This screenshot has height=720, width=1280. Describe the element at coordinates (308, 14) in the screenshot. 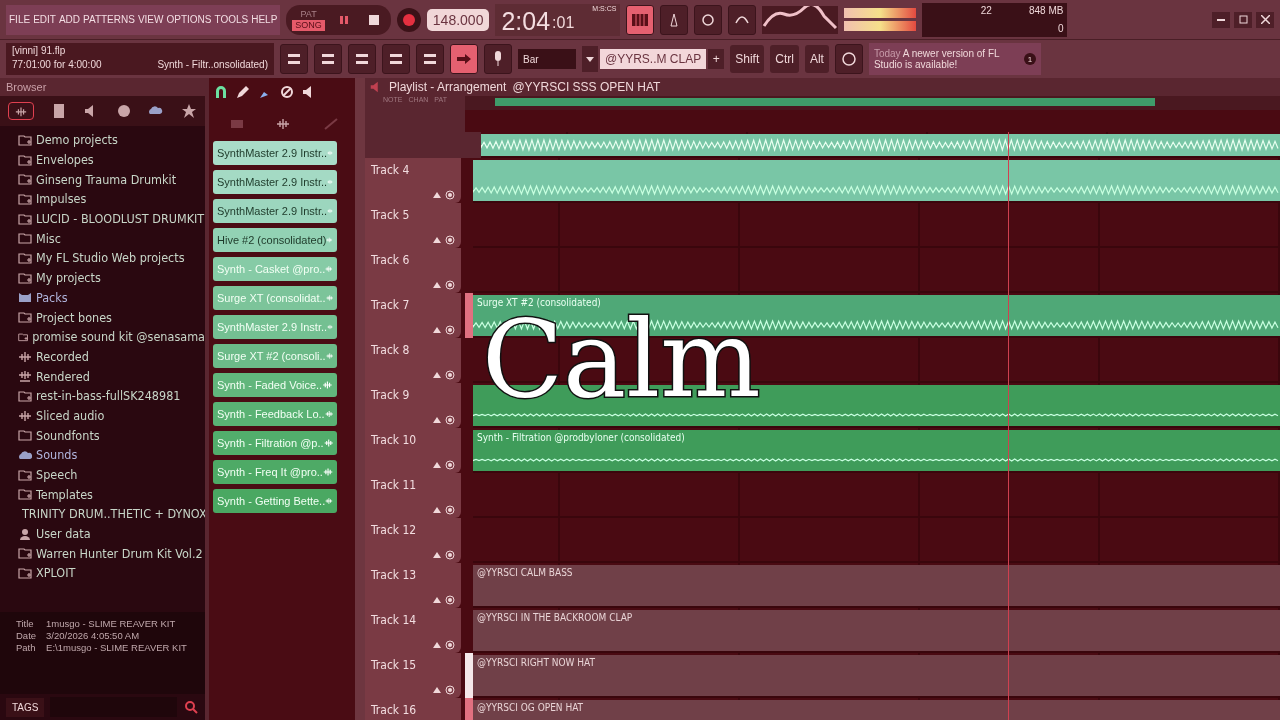

I see `mode-toggle: PAT` at that location.